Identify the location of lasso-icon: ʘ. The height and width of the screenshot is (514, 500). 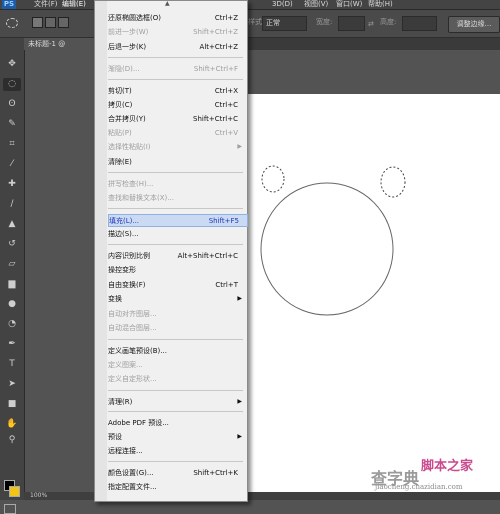
(12, 104).